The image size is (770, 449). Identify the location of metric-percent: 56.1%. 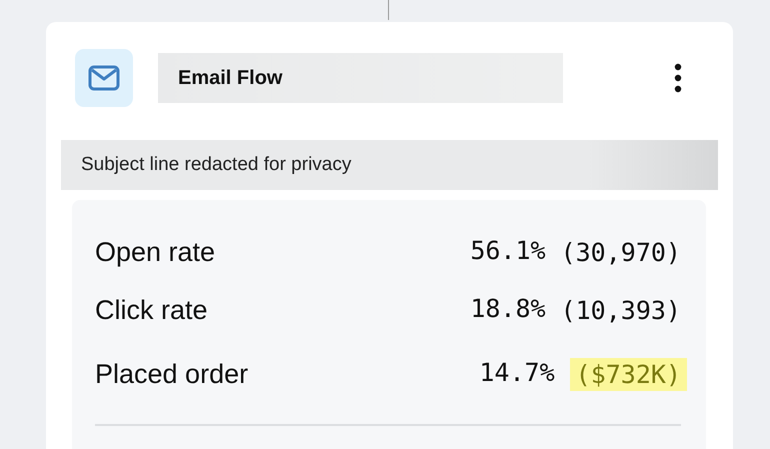
(508, 251).